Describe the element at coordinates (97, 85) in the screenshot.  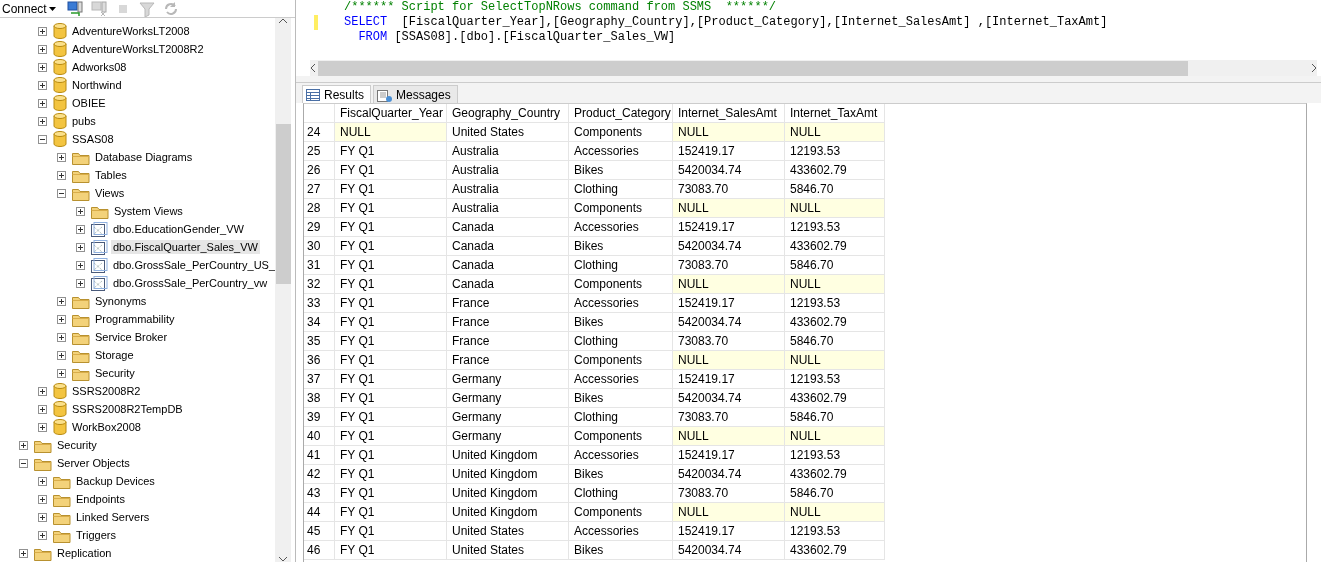
I see `tree-item: Northwind` at that location.